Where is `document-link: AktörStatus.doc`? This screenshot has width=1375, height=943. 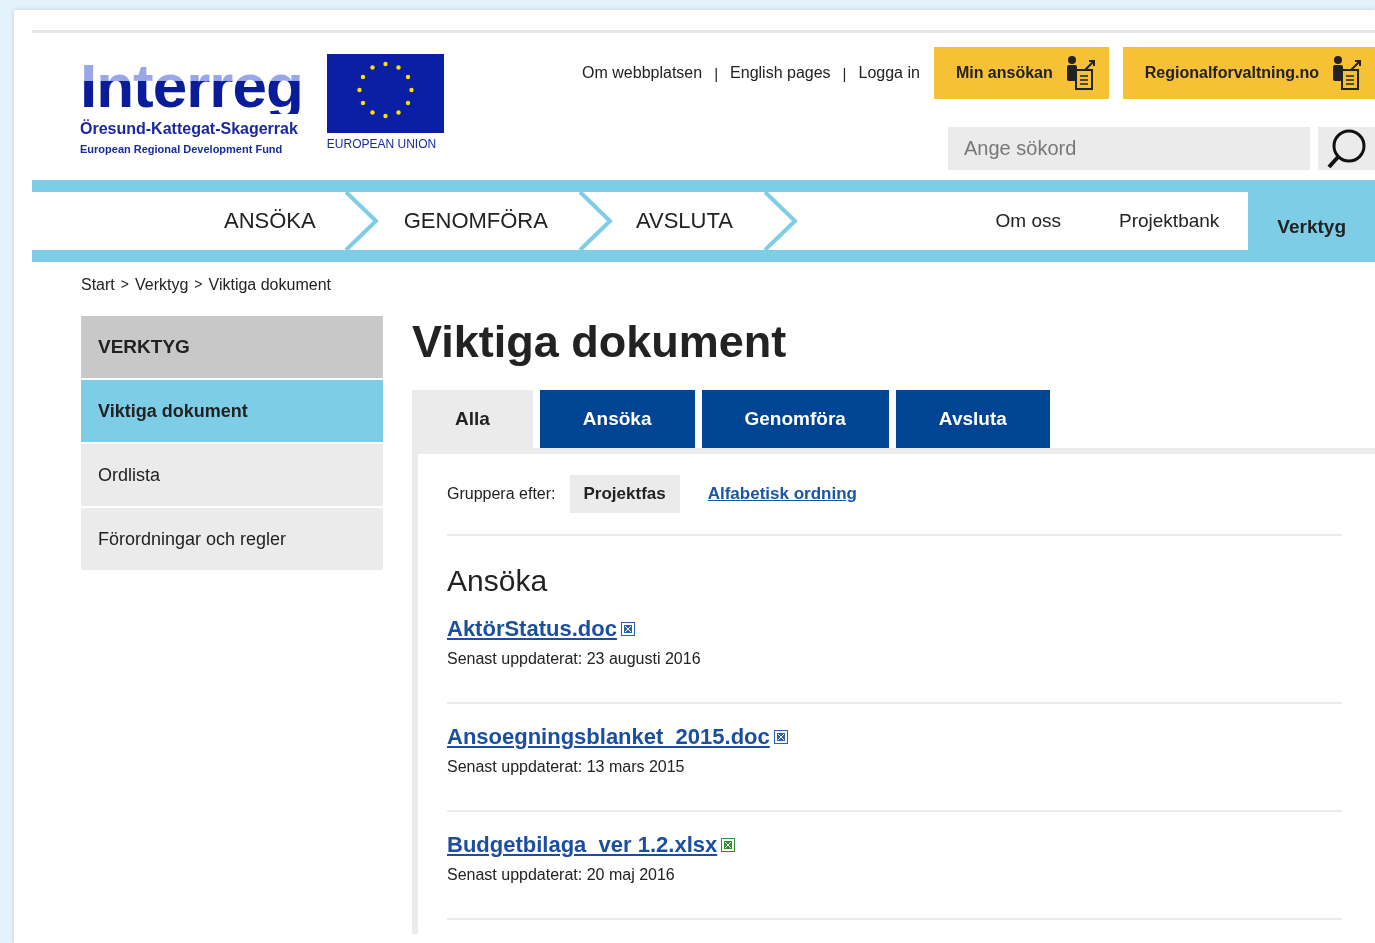
document-link: AktörStatus.doc is located at coordinates (532, 629).